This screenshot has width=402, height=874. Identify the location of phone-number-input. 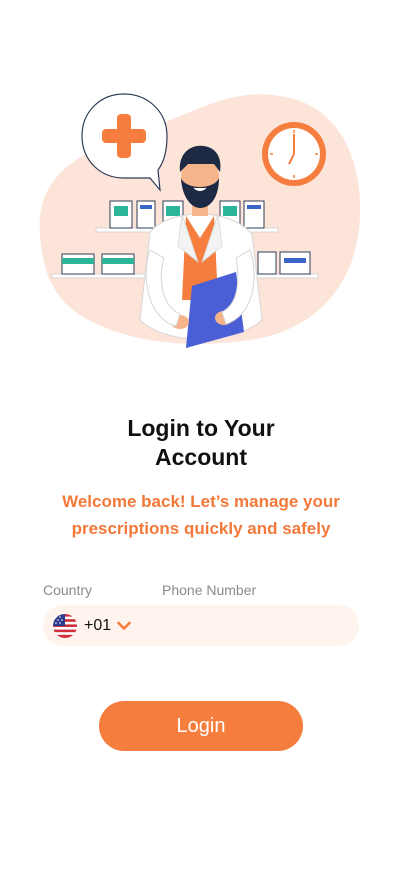
(252, 626).